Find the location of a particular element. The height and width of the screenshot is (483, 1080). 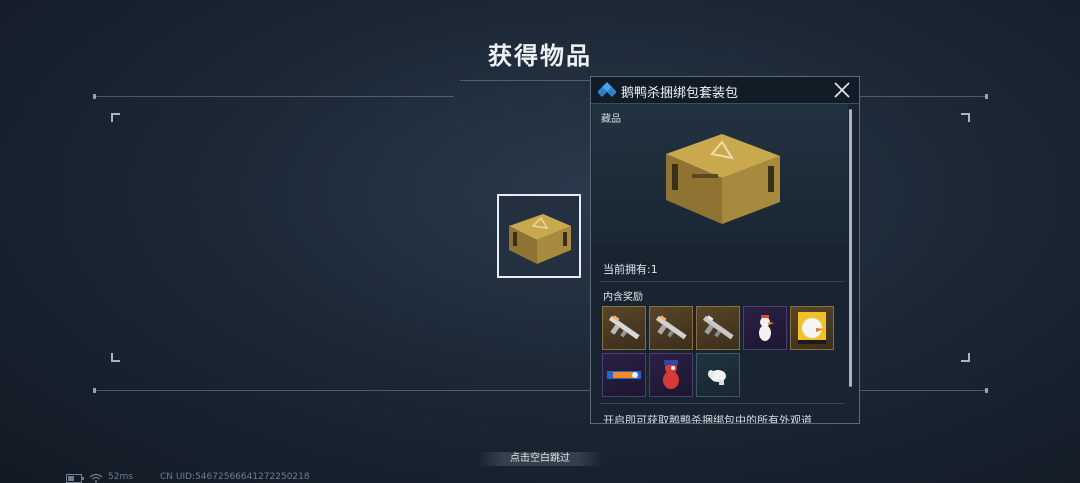

name-banner-icon is located at coordinates (624, 375).